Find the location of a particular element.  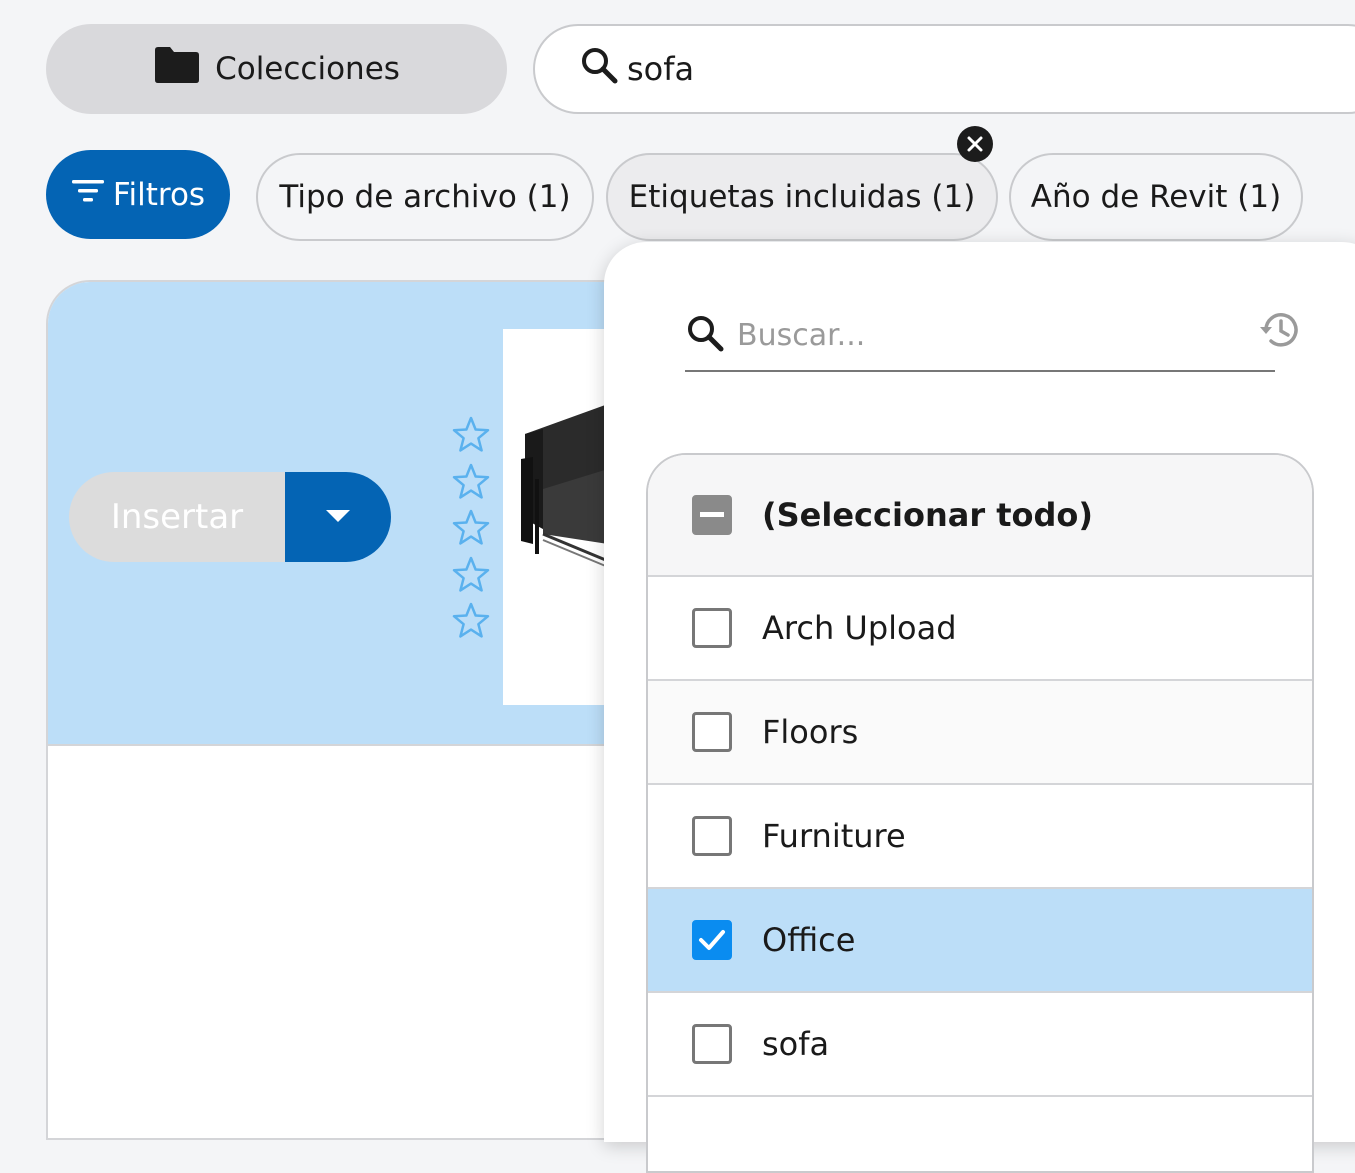

option-label: sofa is located at coordinates (796, 1044).